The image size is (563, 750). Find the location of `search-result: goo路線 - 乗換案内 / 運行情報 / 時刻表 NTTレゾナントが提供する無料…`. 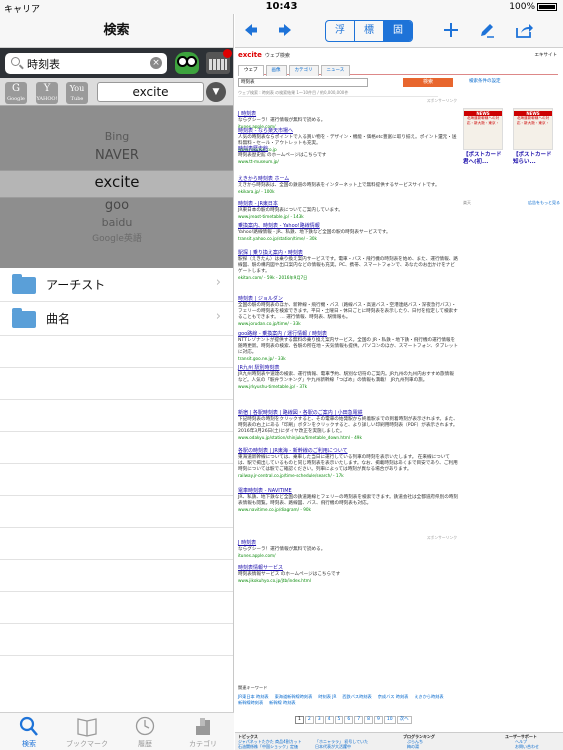

search-result: goo路線 - 乗換案内 / 運行情報 / 時刻表 NTTレゾナントが提供する無料… is located at coordinates (348, 346).